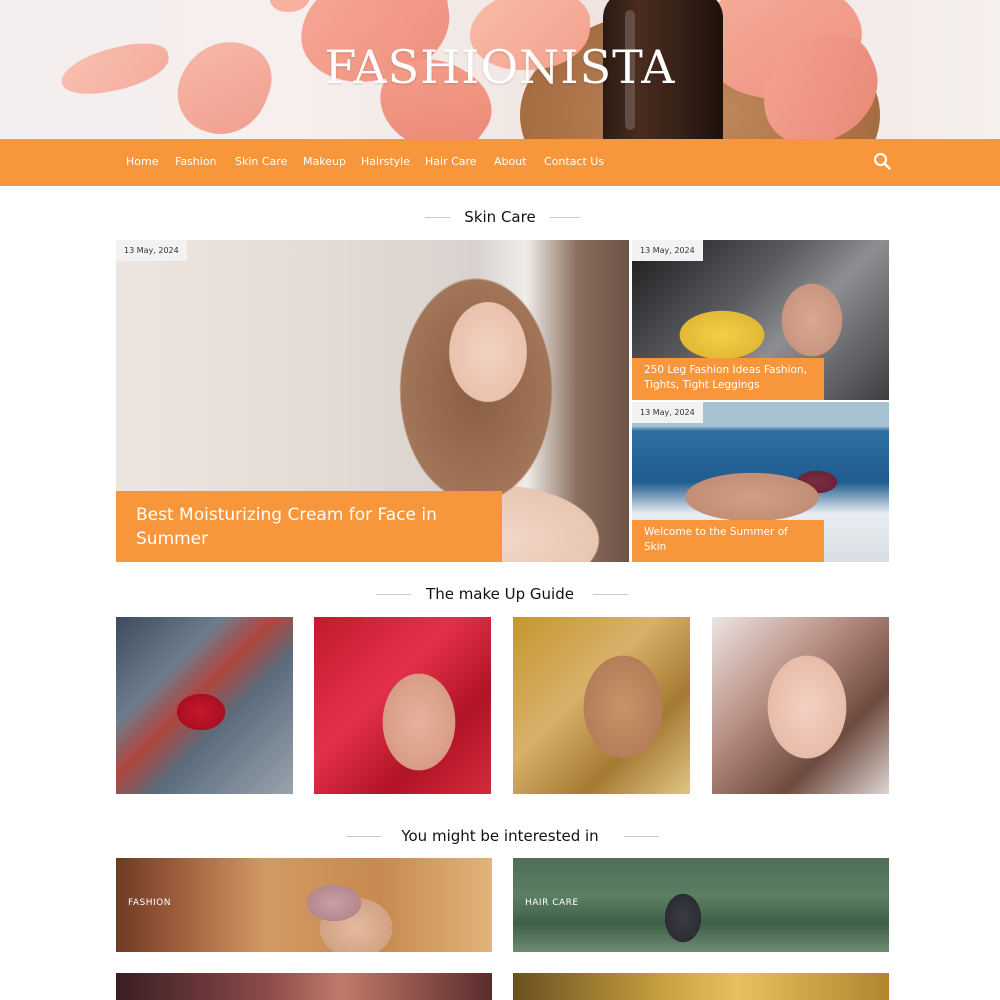 This screenshot has height=1000, width=1000. I want to click on nav-hairstyle: Hairstyle, so click(385, 161).